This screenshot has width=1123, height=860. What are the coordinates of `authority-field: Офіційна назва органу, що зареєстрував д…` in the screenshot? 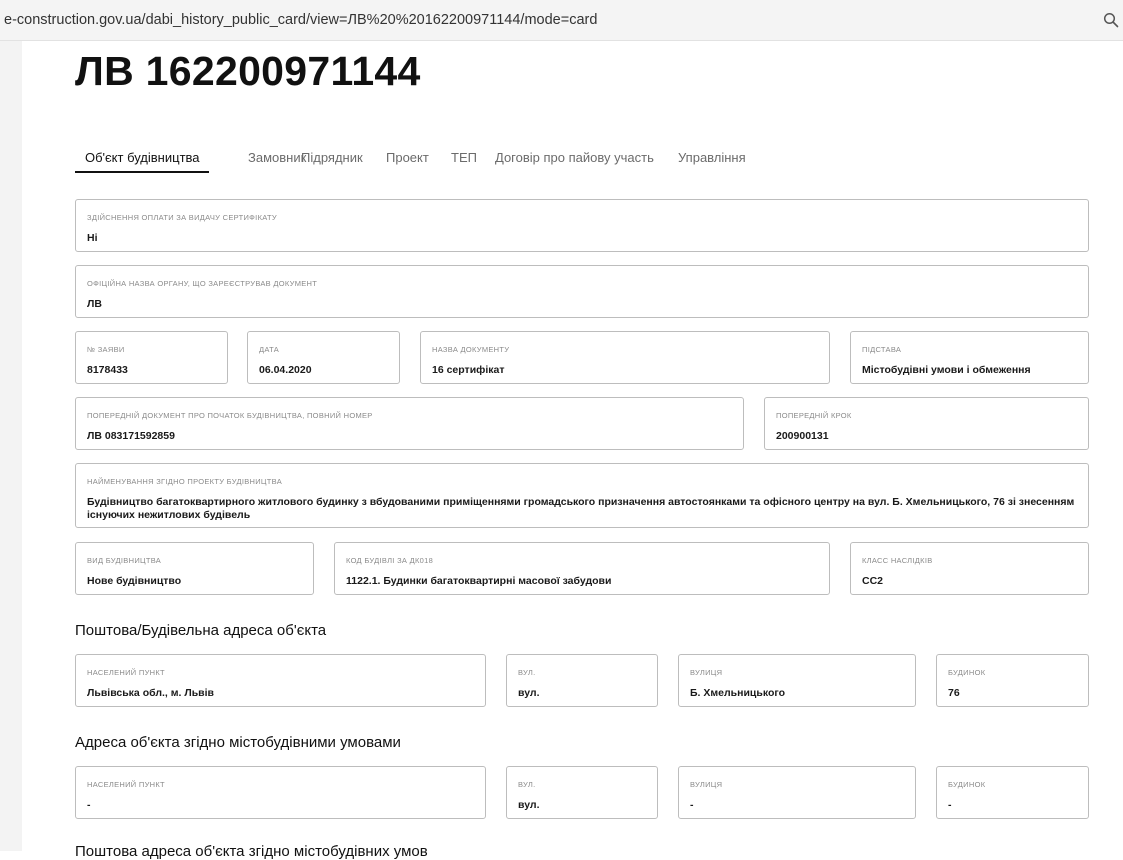 It's located at (582, 291).